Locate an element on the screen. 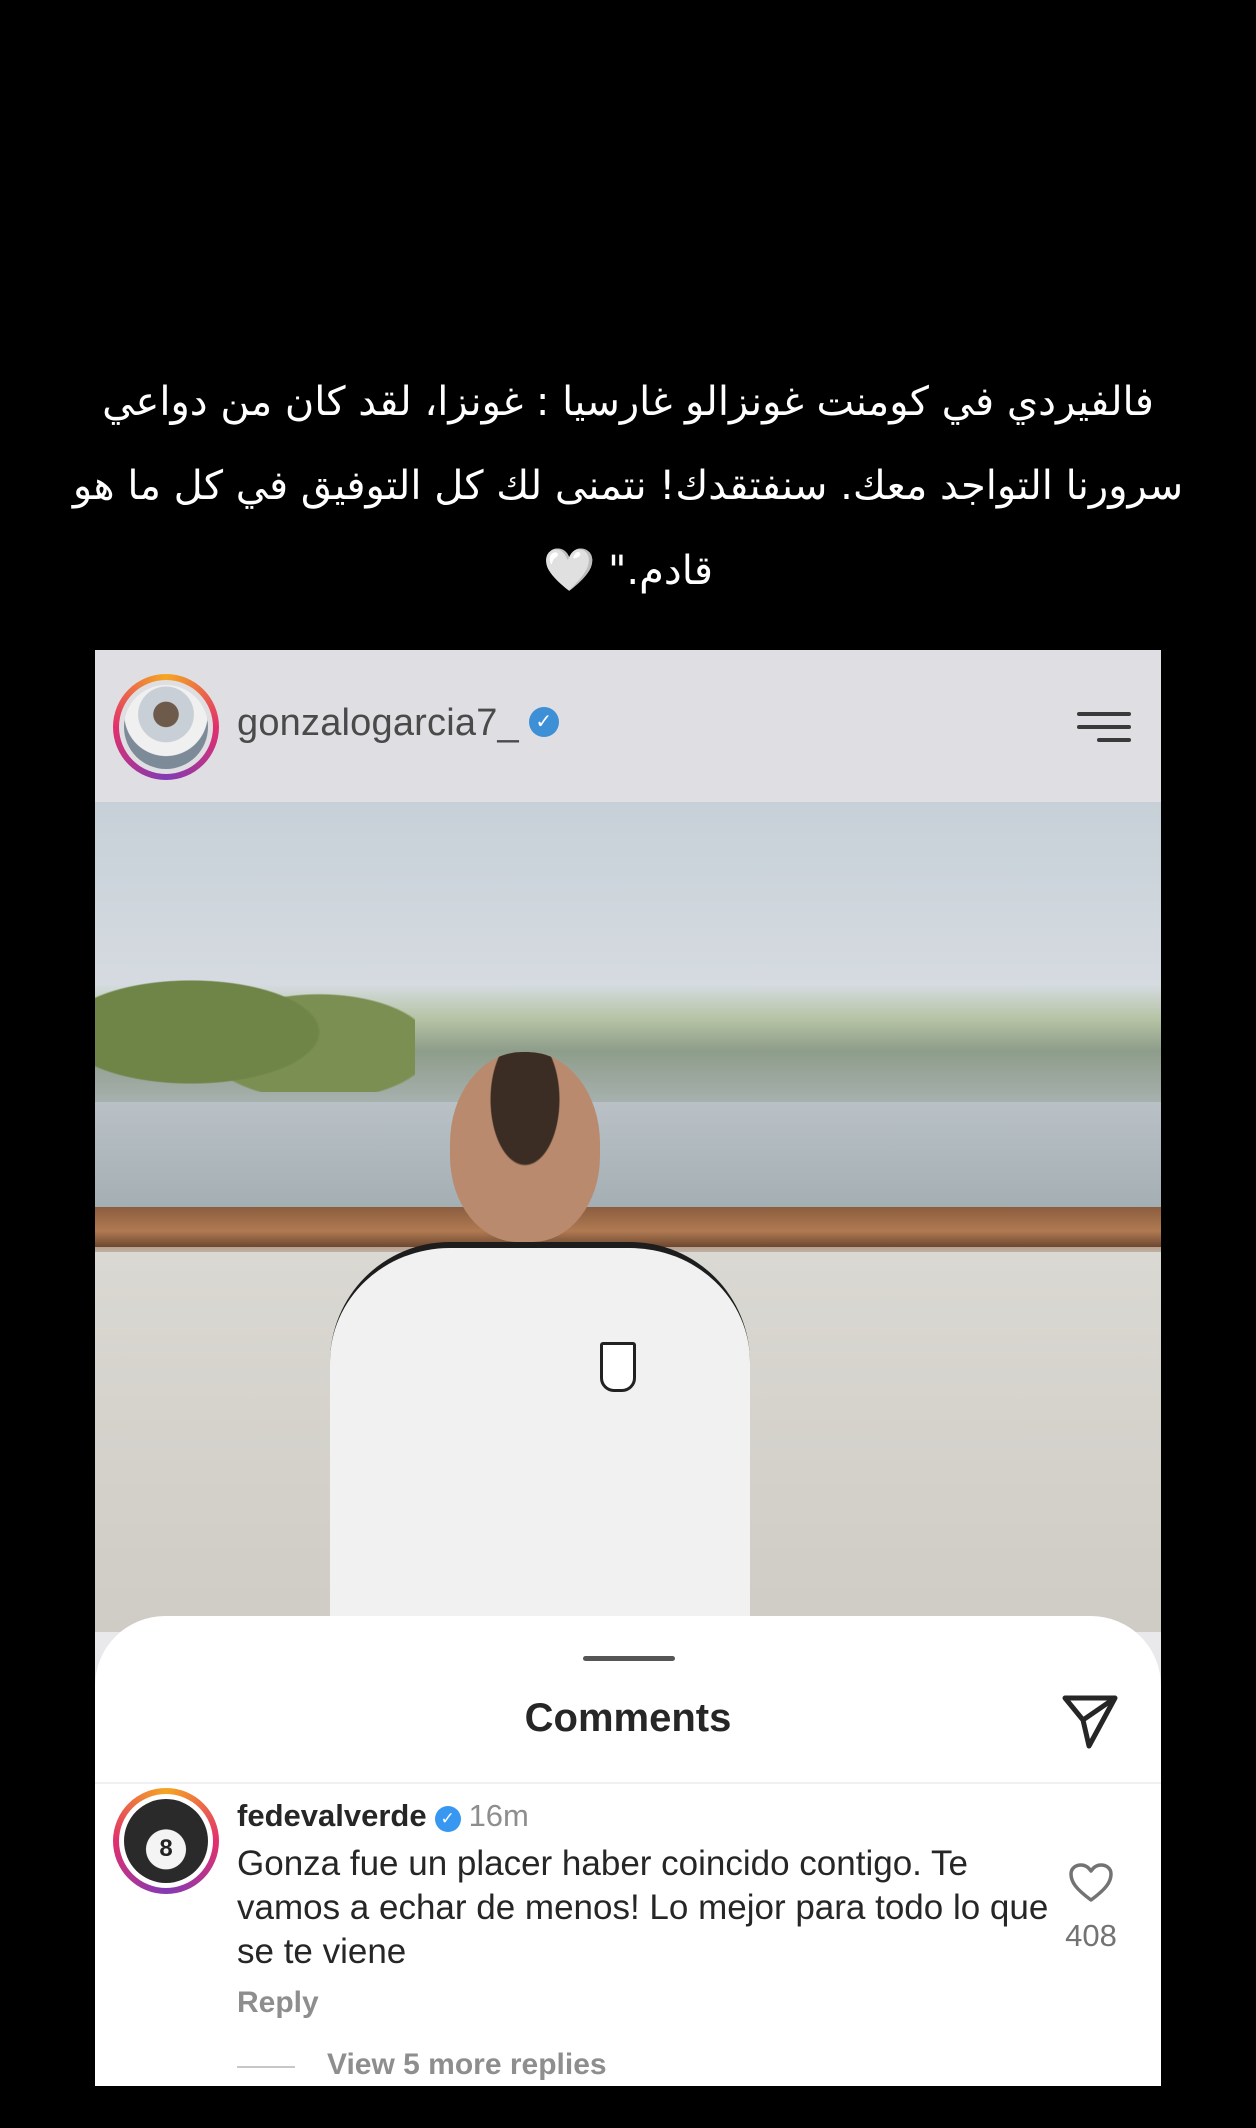 Image resolution: width=1256 pixels, height=2128 pixels. post-header: gonzalogarcia7_ ✓ is located at coordinates (628, 726).